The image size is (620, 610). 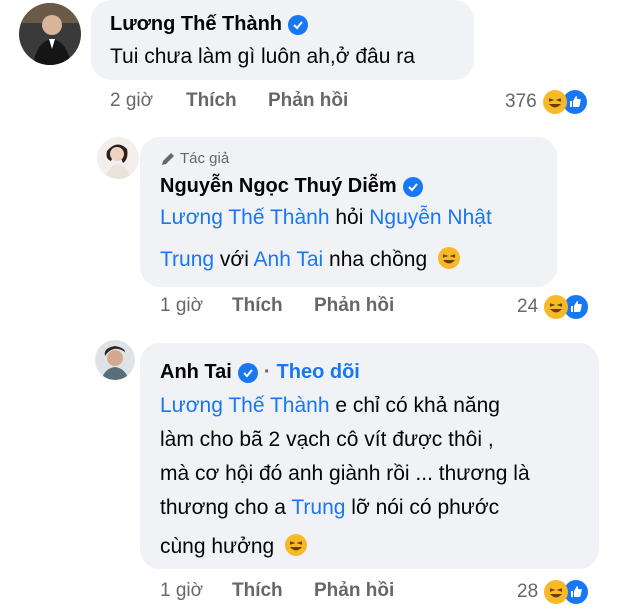 What do you see at coordinates (234, 547) in the screenshot?
I see `comment-text: cùng hưởng` at bounding box center [234, 547].